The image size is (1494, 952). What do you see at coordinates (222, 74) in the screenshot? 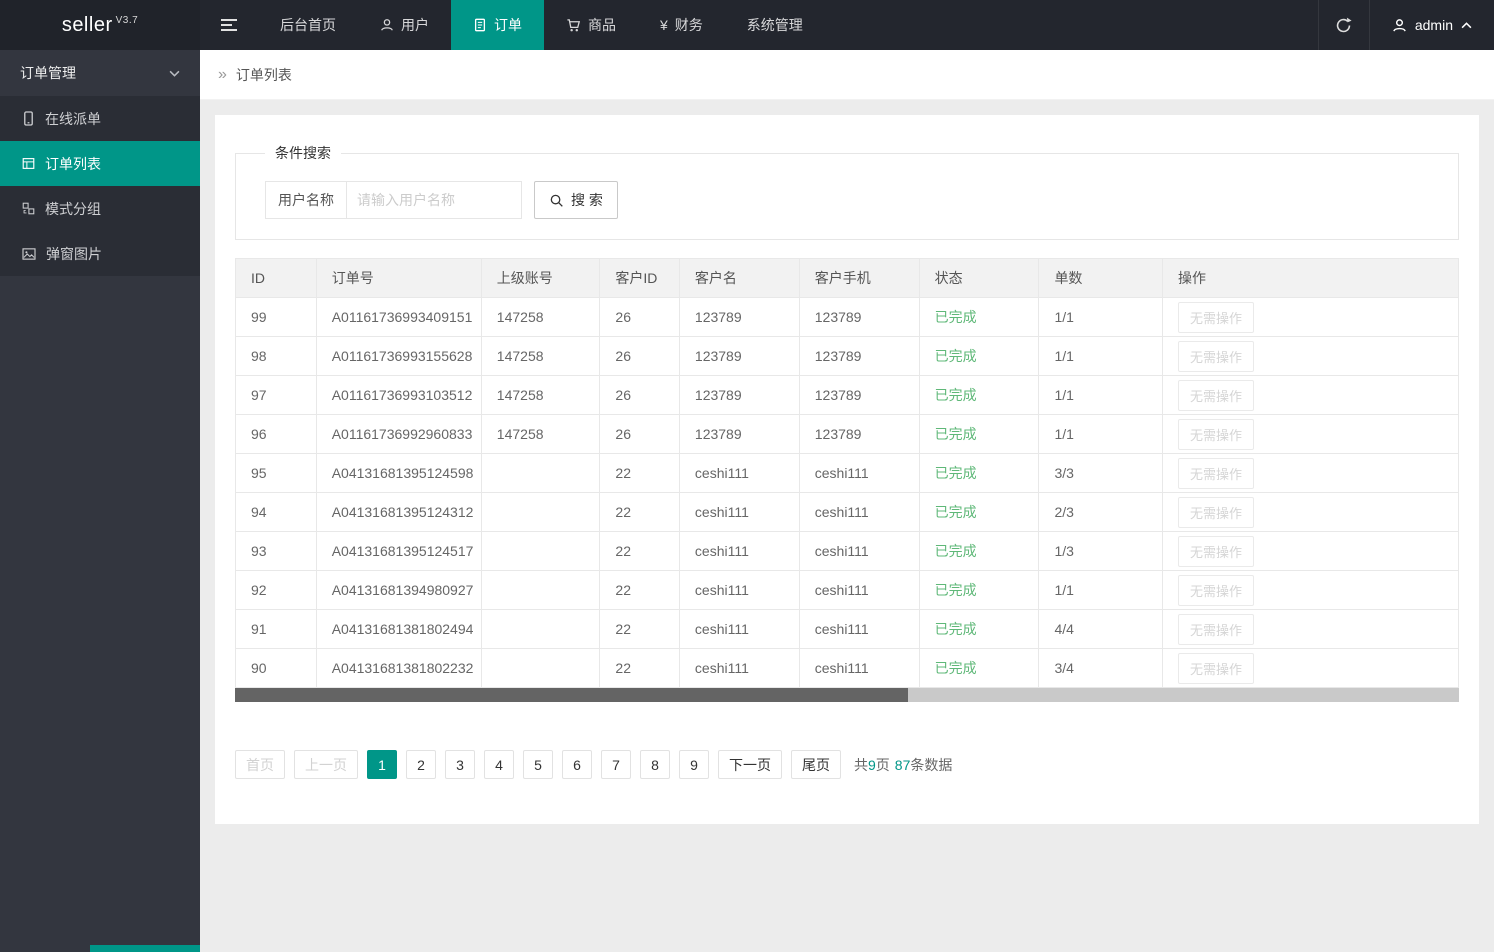
I see `breadcrumb-arrow-icon: »` at bounding box center [222, 74].